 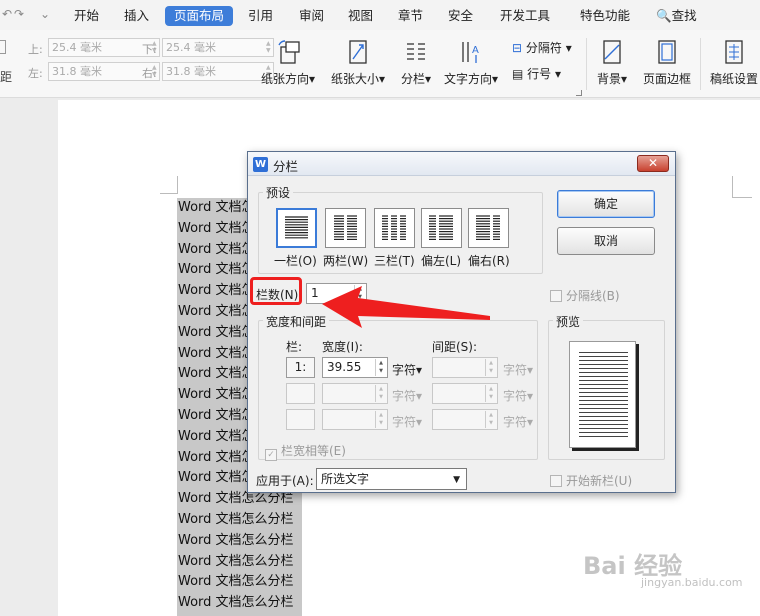 What do you see at coordinates (455, 347) in the screenshot?
I see `spacing-header: 间距(S):` at bounding box center [455, 347].